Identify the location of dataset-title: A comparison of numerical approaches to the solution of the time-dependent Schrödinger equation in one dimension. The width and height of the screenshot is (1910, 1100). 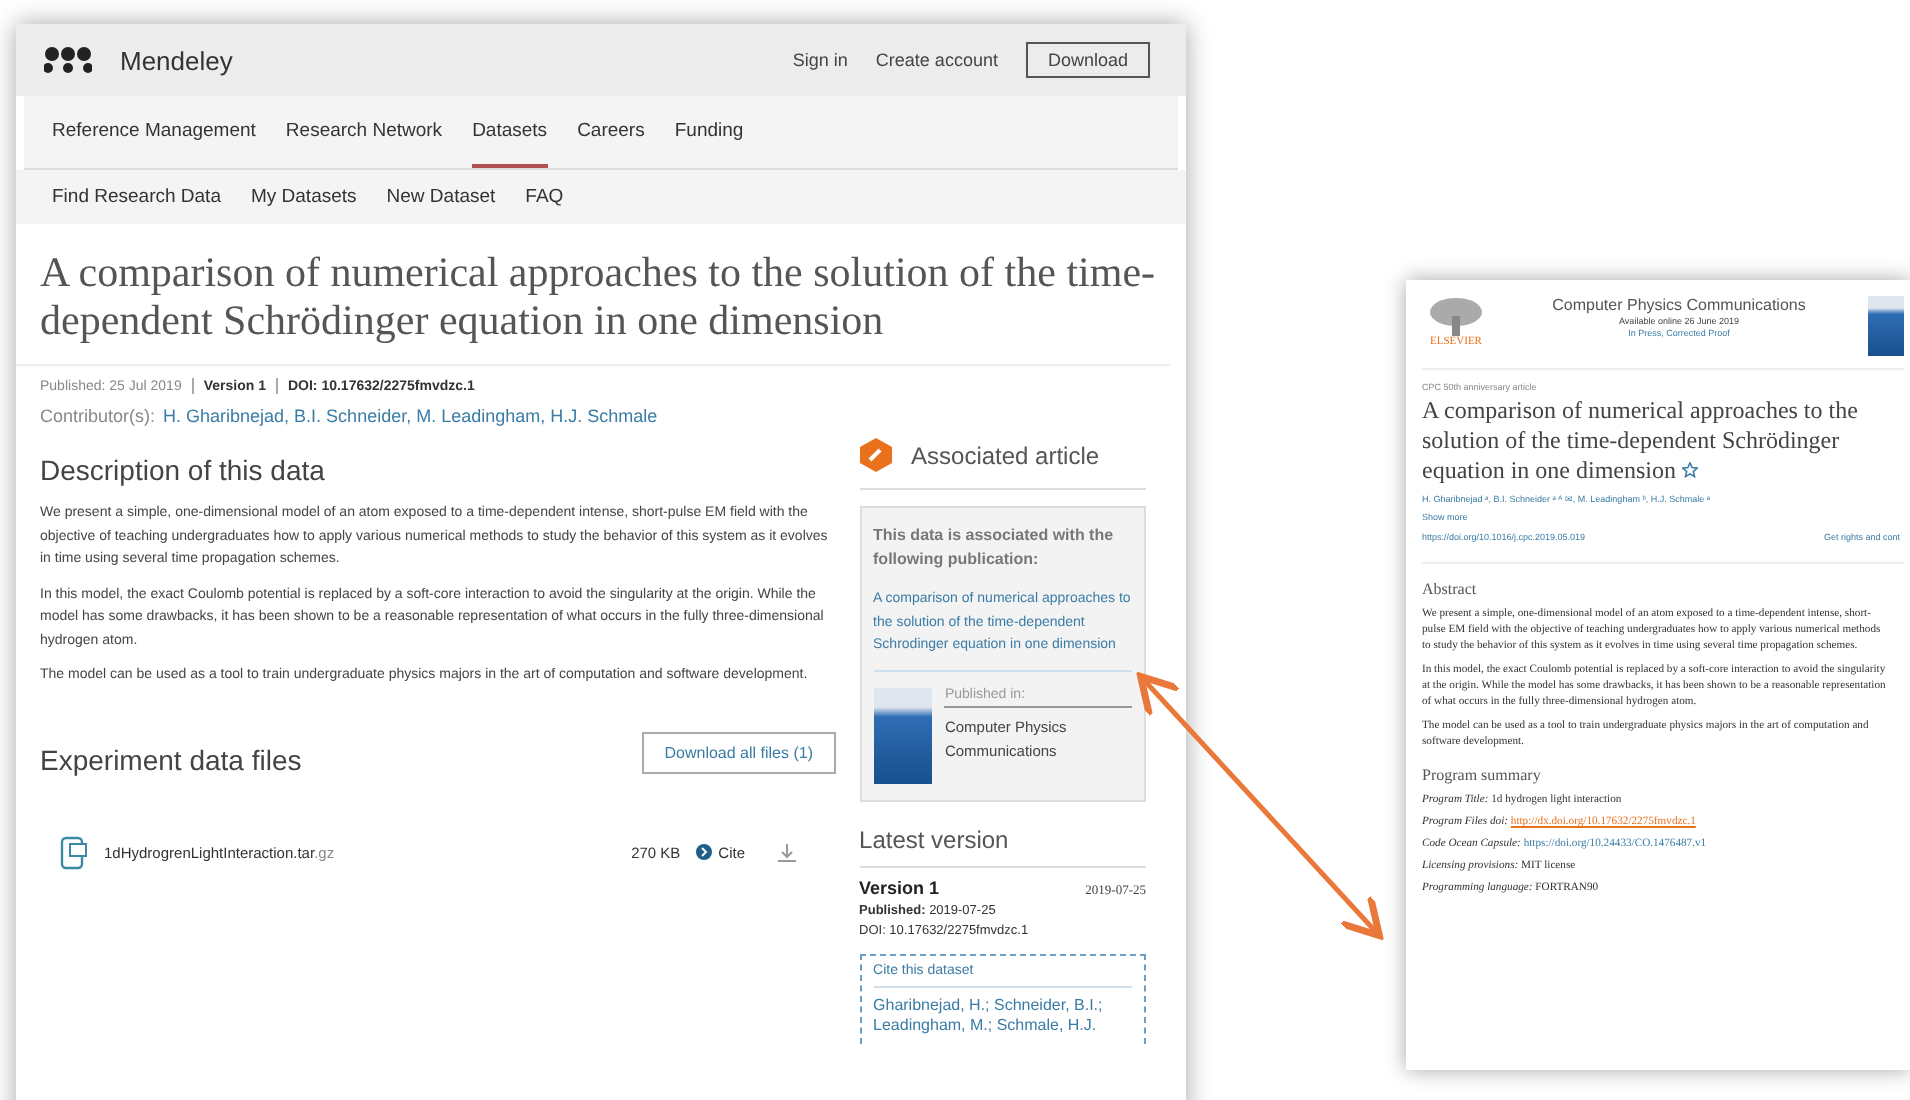
(599, 296).